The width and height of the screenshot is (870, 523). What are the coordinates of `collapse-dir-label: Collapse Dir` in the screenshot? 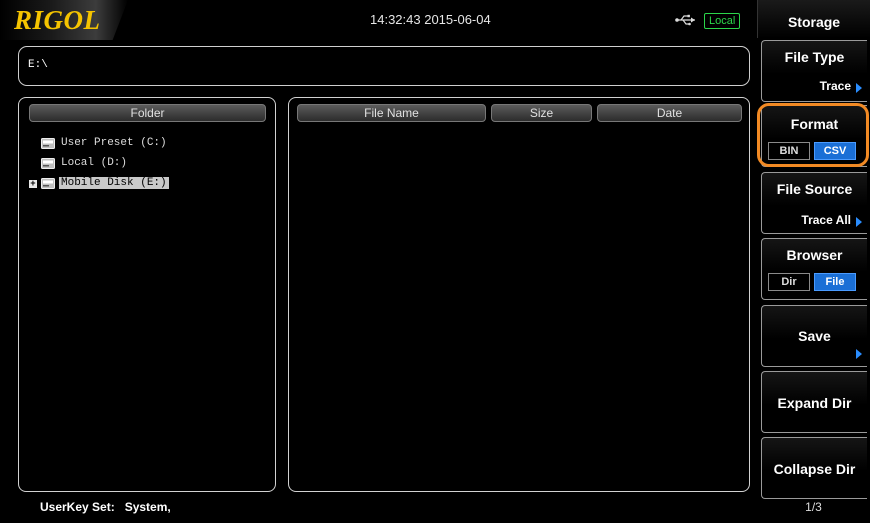 It's located at (814, 469).